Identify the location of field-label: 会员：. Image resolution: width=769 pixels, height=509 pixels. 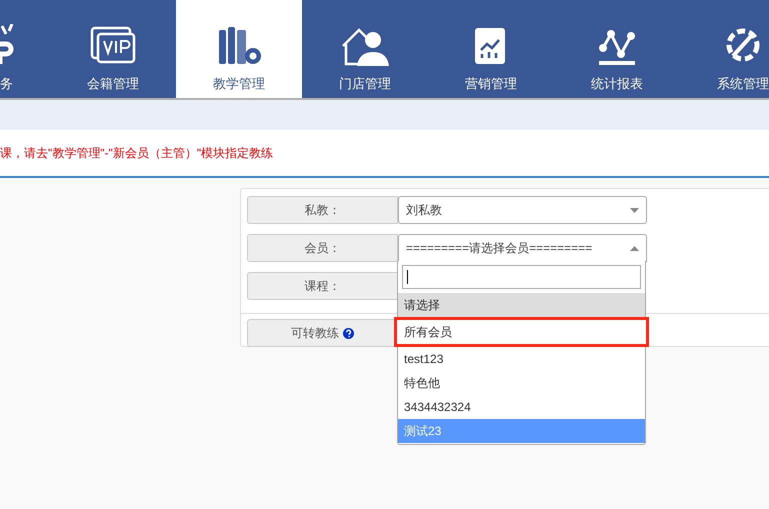
(322, 248).